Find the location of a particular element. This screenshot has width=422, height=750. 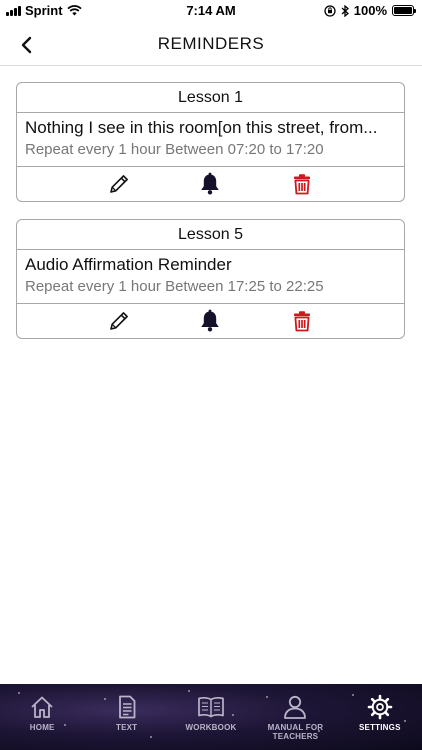

nav-bar: REMINDERS is located at coordinates (211, 44).